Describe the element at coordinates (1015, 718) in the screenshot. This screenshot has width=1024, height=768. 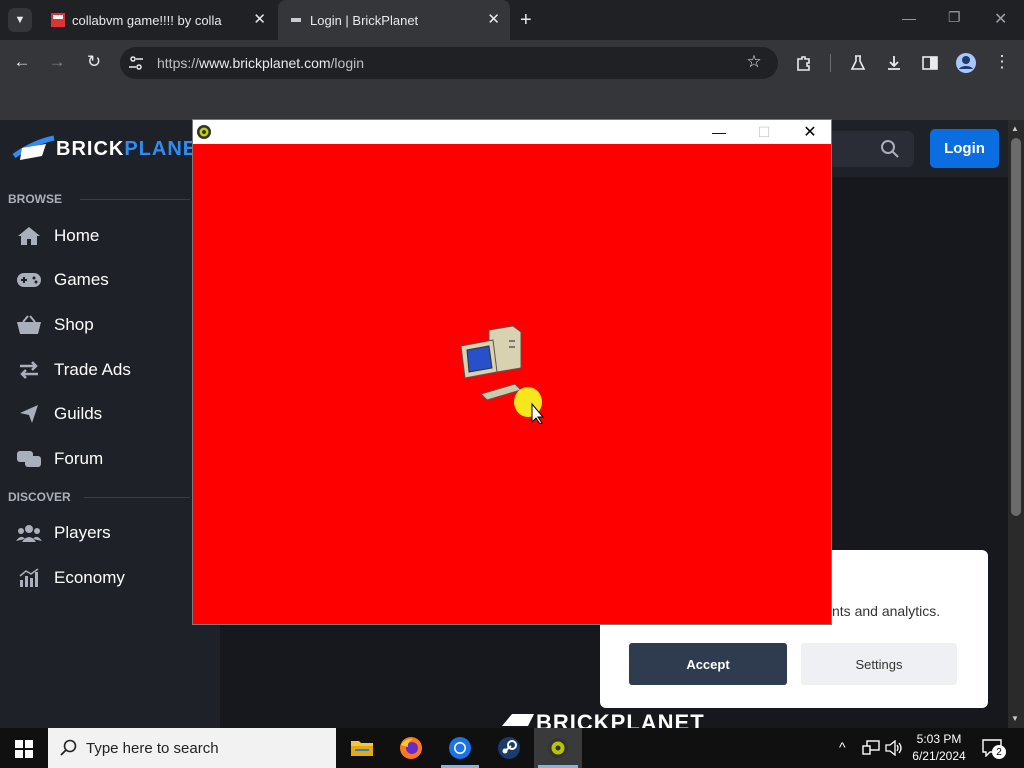
I see `scroll-down-arrow-icon: ▼` at that location.